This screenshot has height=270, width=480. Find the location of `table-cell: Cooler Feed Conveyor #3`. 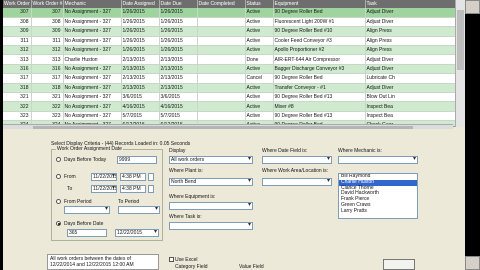

table-cell: Cooler Feed Conveyor #3 is located at coordinates (319, 41).